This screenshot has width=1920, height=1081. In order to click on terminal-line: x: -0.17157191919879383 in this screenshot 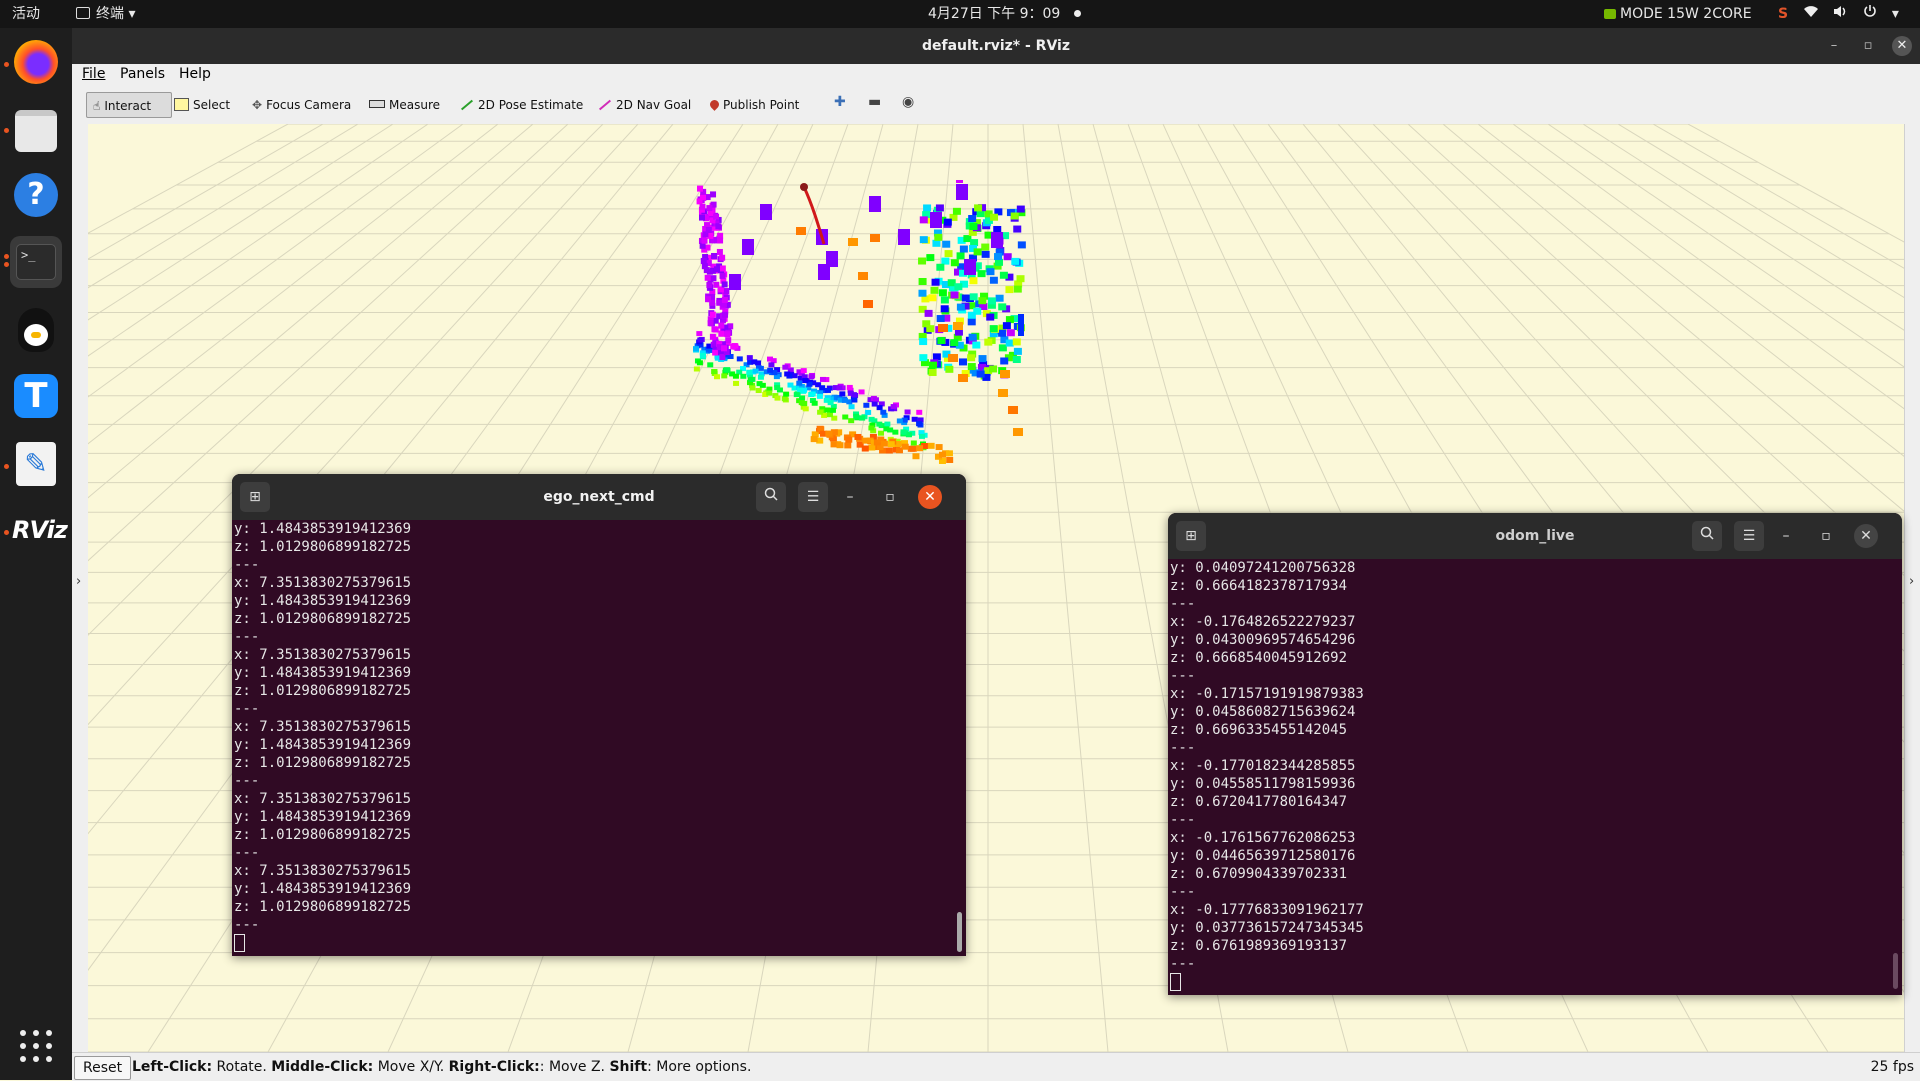, I will do `click(1267, 694)`.